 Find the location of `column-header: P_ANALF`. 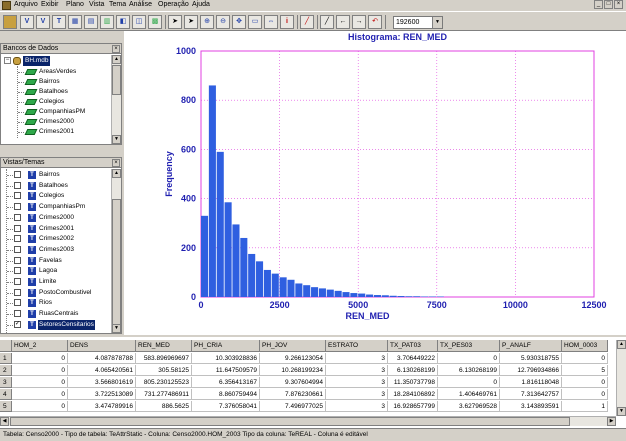

column-header: P_ANALF is located at coordinates (531, 346).